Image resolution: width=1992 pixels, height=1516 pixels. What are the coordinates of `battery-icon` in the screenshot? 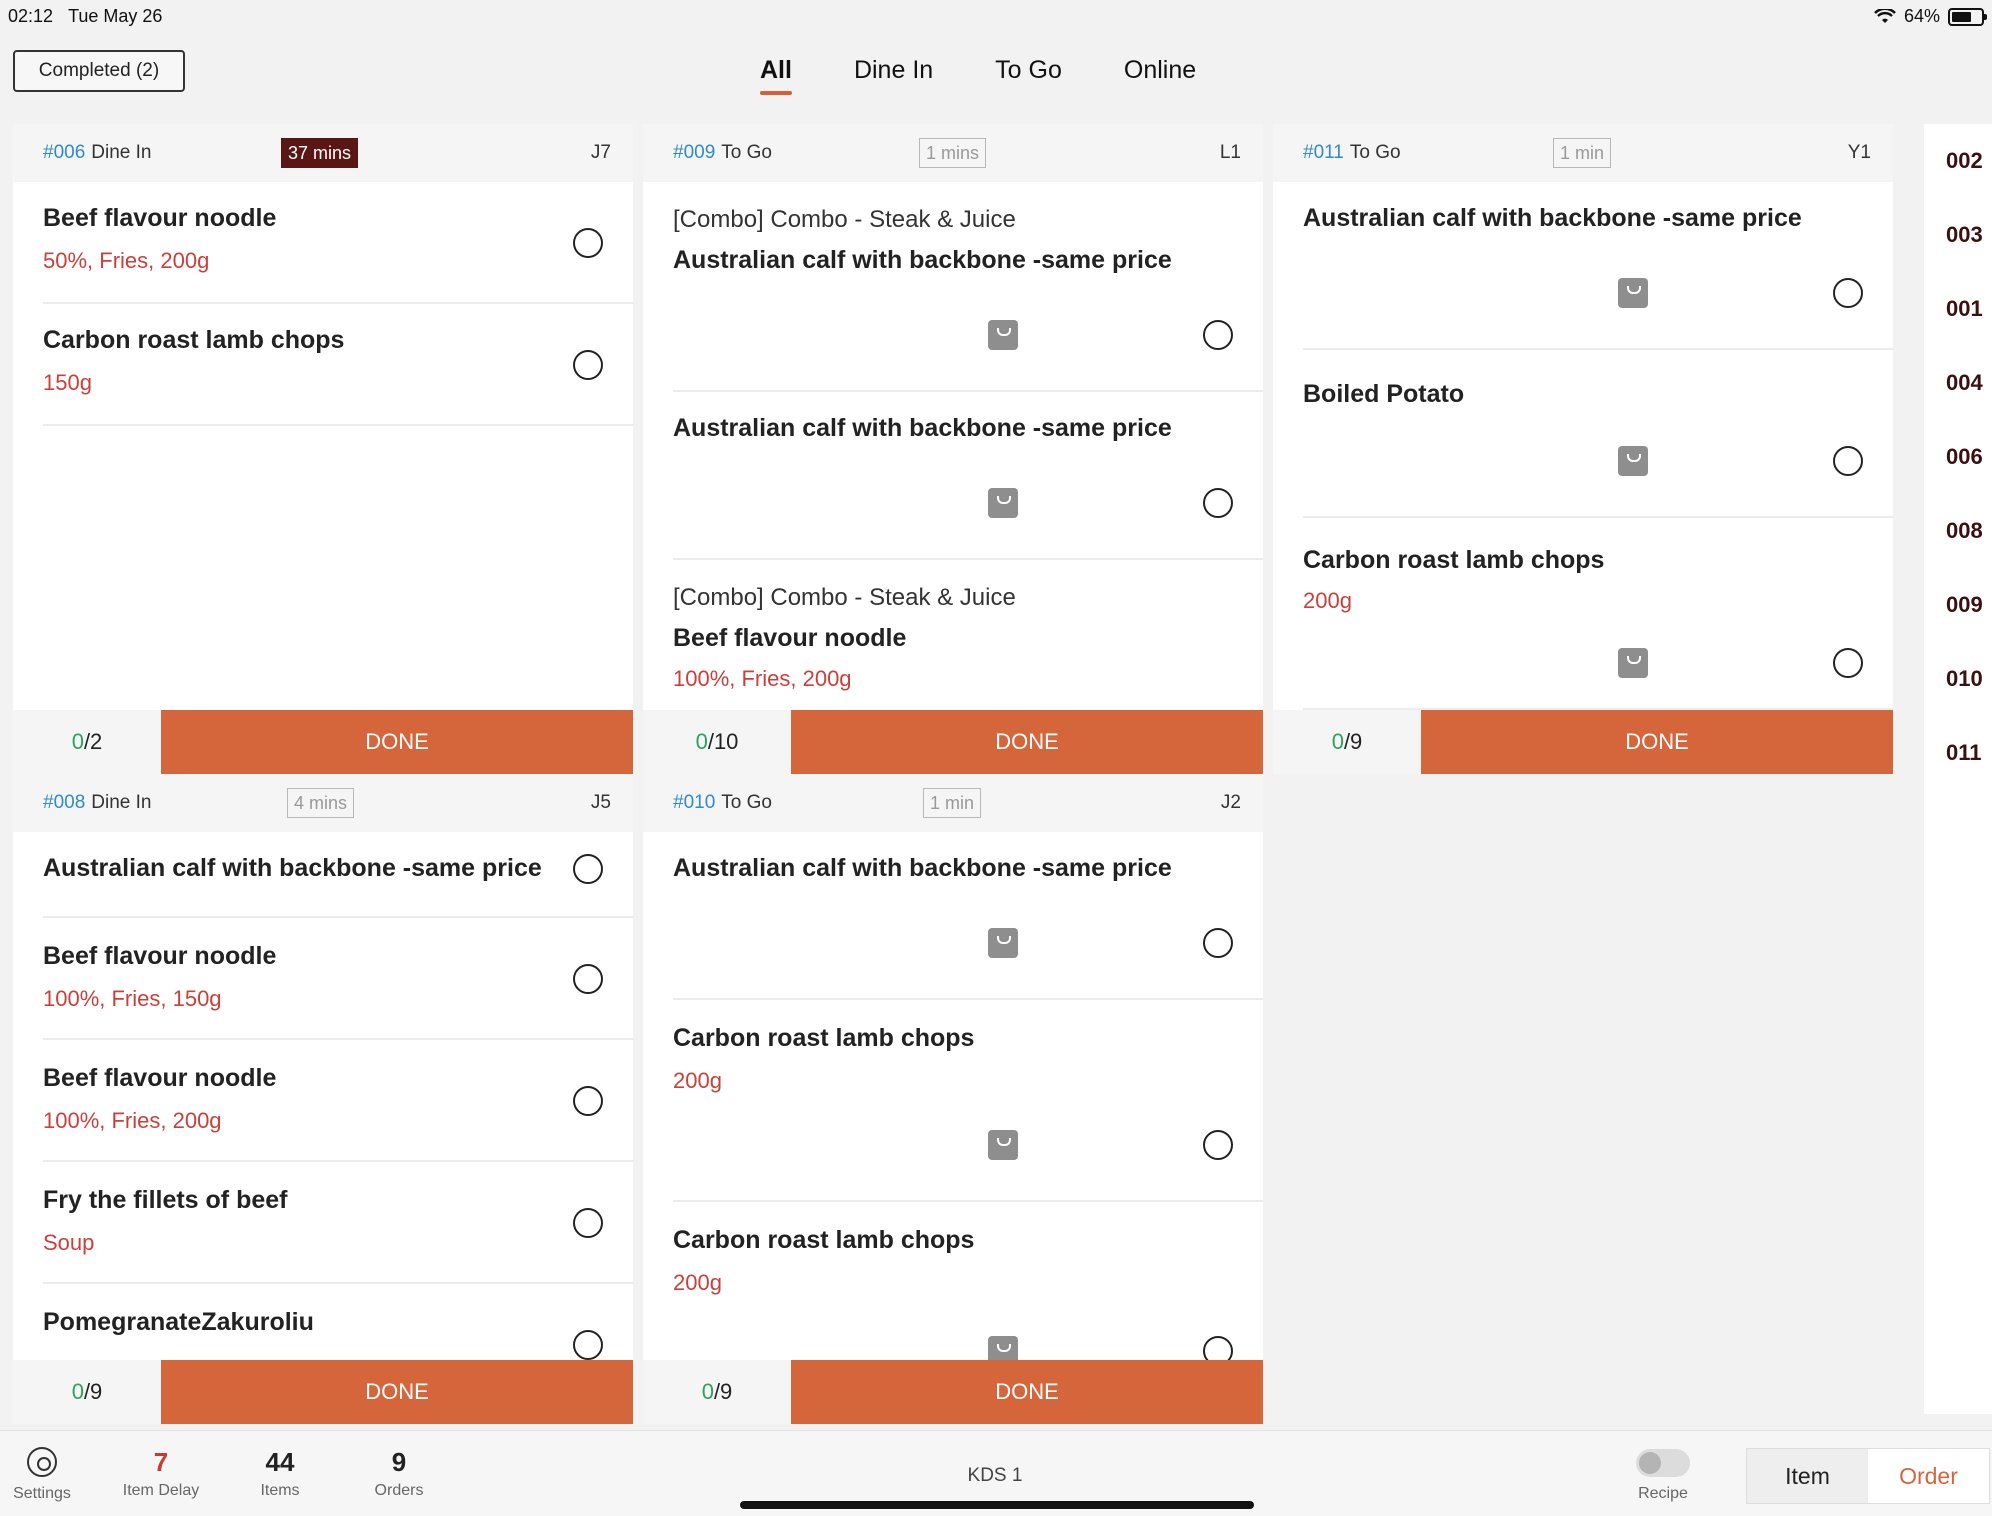 It's located at (1967, 16).